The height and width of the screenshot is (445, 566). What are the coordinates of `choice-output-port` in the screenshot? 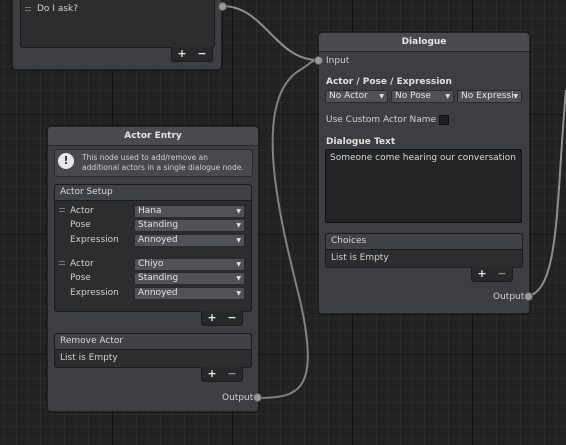 It's located at (222, 6).